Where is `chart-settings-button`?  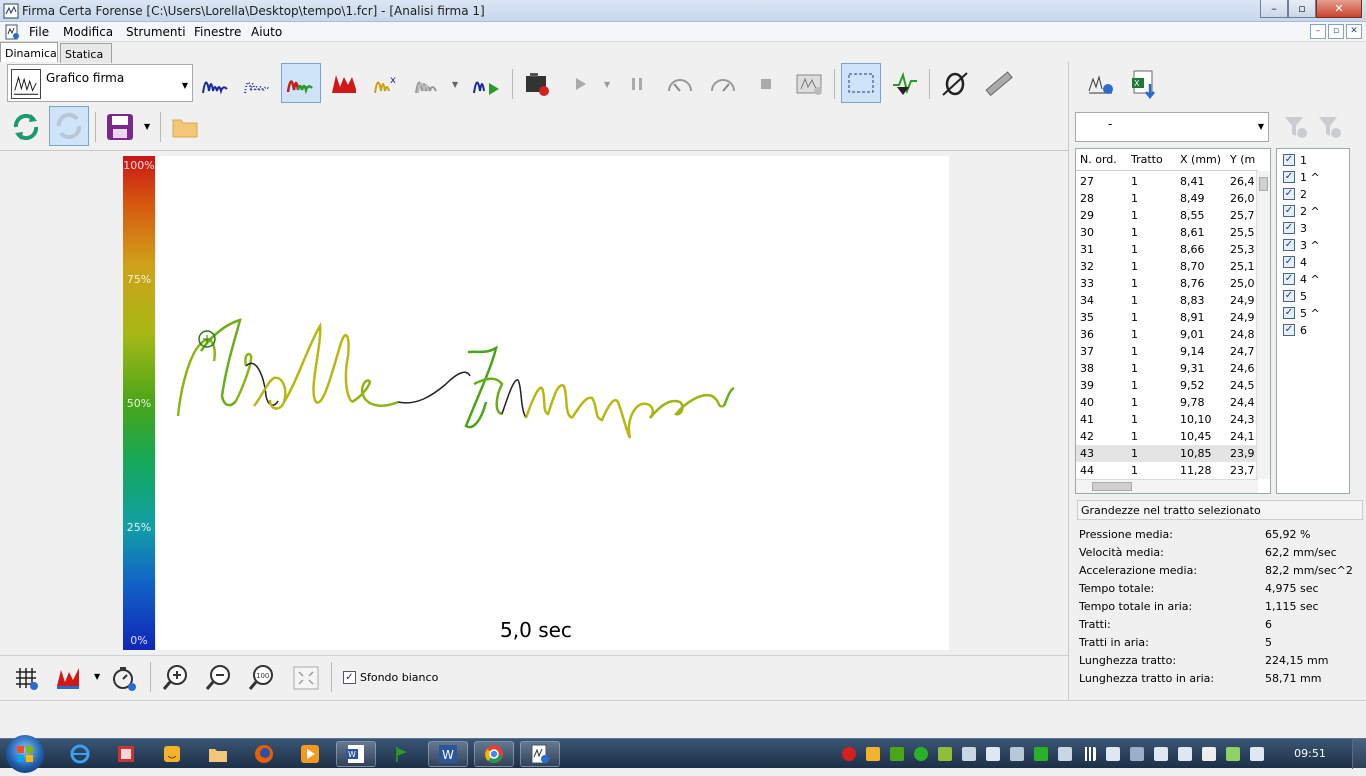 chart-settings-button is located at coordinates (1101, 84).